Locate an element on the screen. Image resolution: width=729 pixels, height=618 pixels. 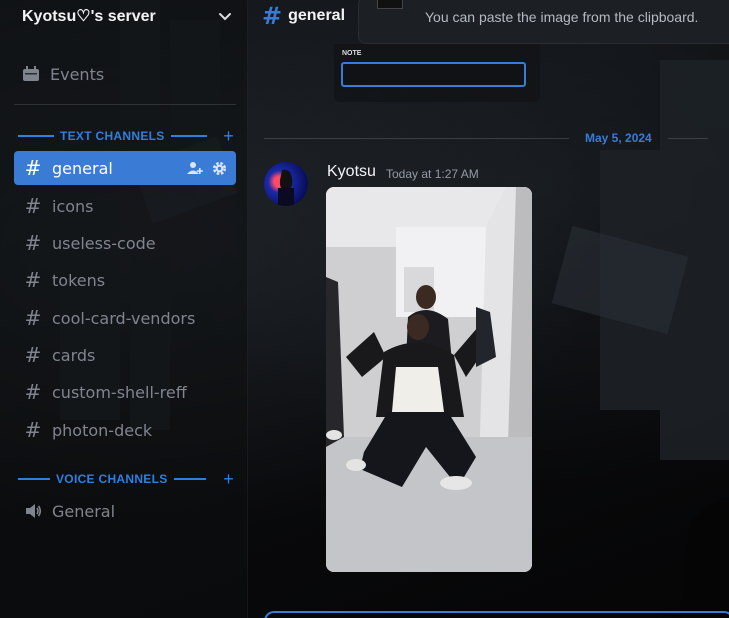
calendar-icon is located at coordinates (31, 73).